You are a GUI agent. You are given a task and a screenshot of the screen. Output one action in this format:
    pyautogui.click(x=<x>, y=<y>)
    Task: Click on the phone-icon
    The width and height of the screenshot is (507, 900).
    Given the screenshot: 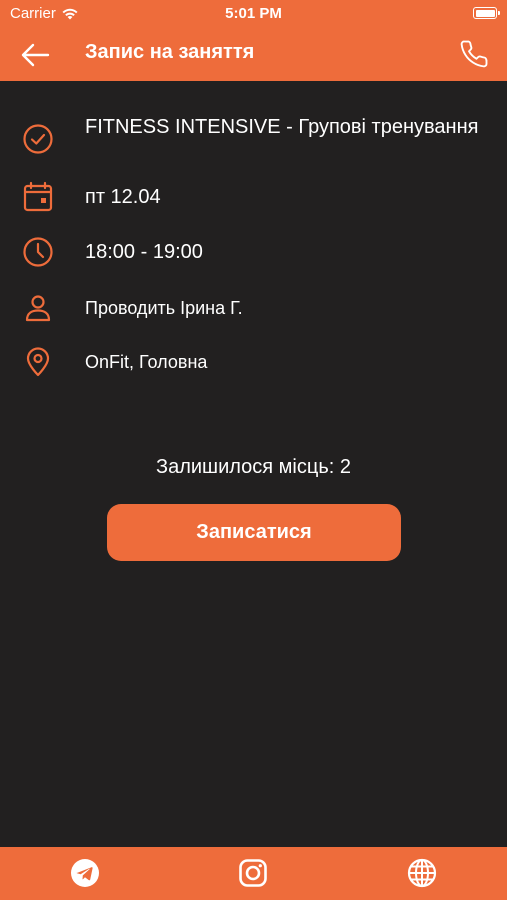 What is the action you would take?
    pyautogui.click(x=474, y=54)
    